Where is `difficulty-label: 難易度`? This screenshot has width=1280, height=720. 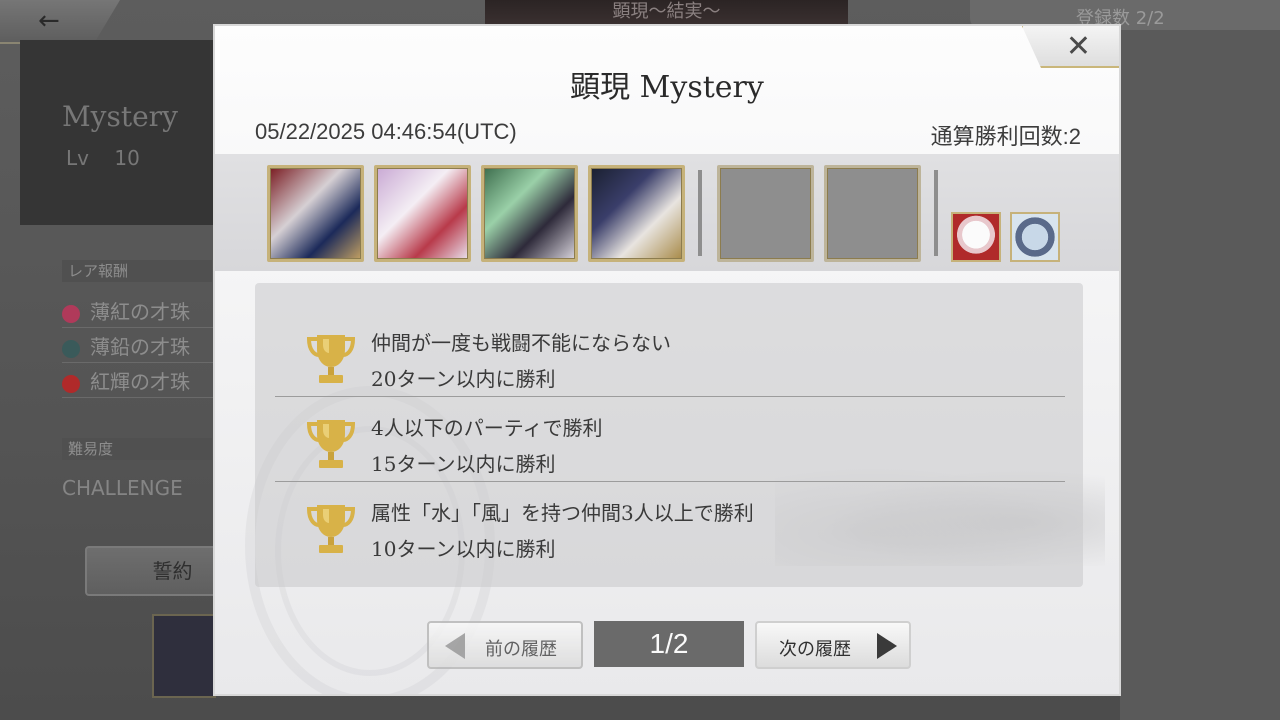 difficulty-label: 難易度 is located at coordinates (137, 449).